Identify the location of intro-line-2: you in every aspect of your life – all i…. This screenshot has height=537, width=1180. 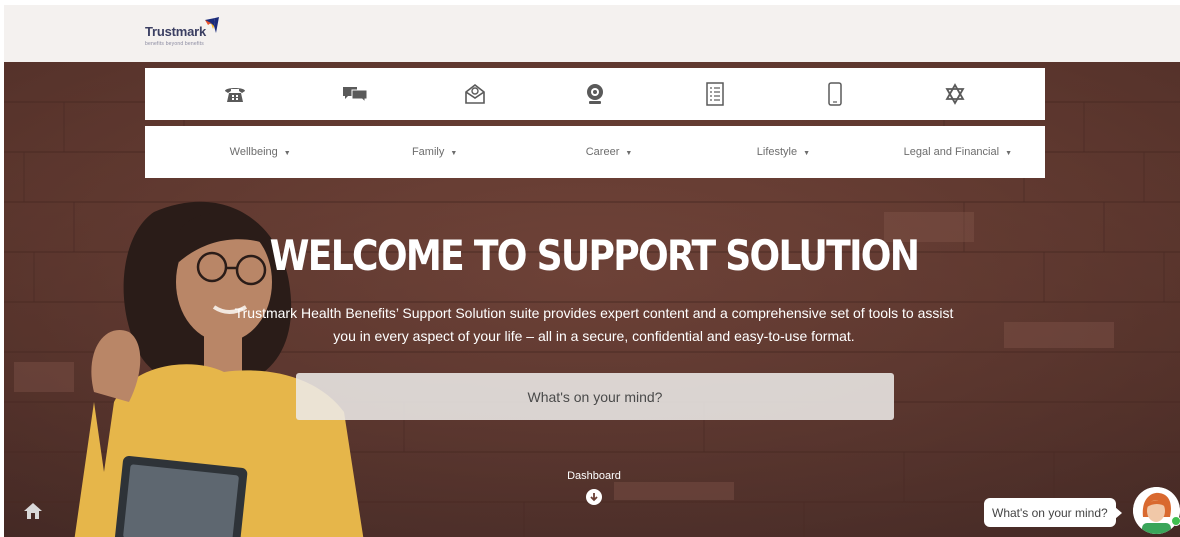
(594, 336).